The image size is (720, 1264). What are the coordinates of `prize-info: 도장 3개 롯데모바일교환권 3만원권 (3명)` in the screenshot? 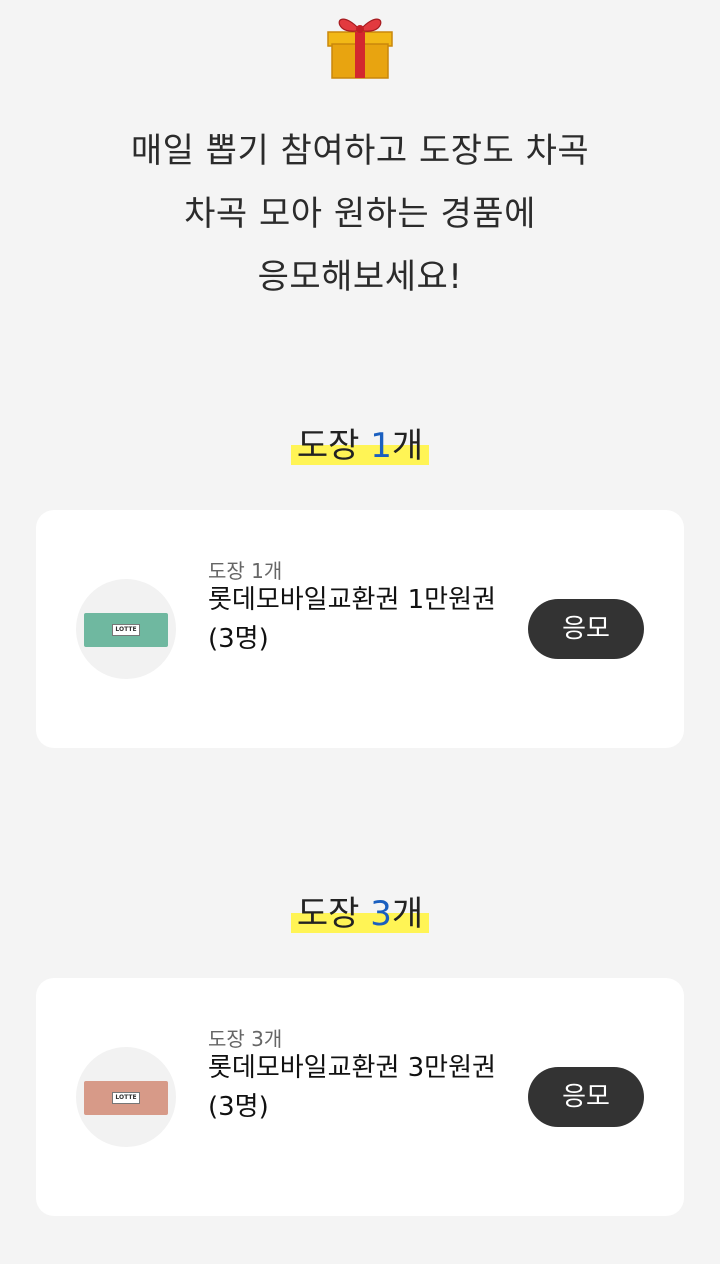 It's located at (358, 1073).